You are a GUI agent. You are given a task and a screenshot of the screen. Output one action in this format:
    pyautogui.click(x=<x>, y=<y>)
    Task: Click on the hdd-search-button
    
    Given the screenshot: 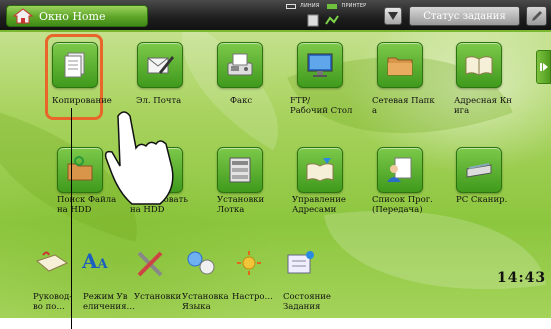 What is the action you would take?
    pyautogui.click(x=80, y=170)
    